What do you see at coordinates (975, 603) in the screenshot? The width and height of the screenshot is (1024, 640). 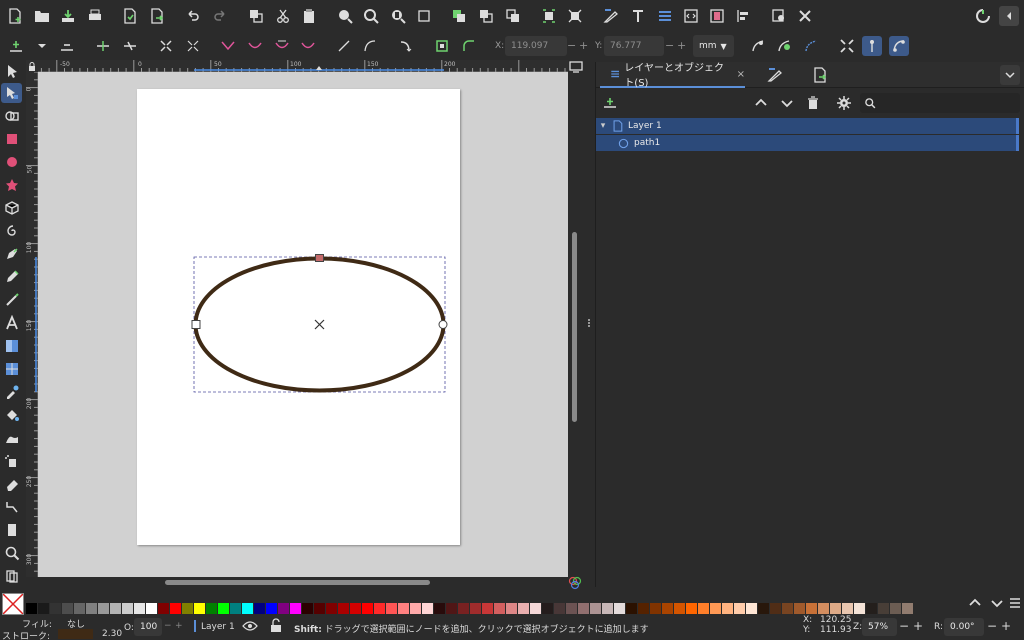 I see `palette-scroll-up-icon` at bounding box center [975, 603].